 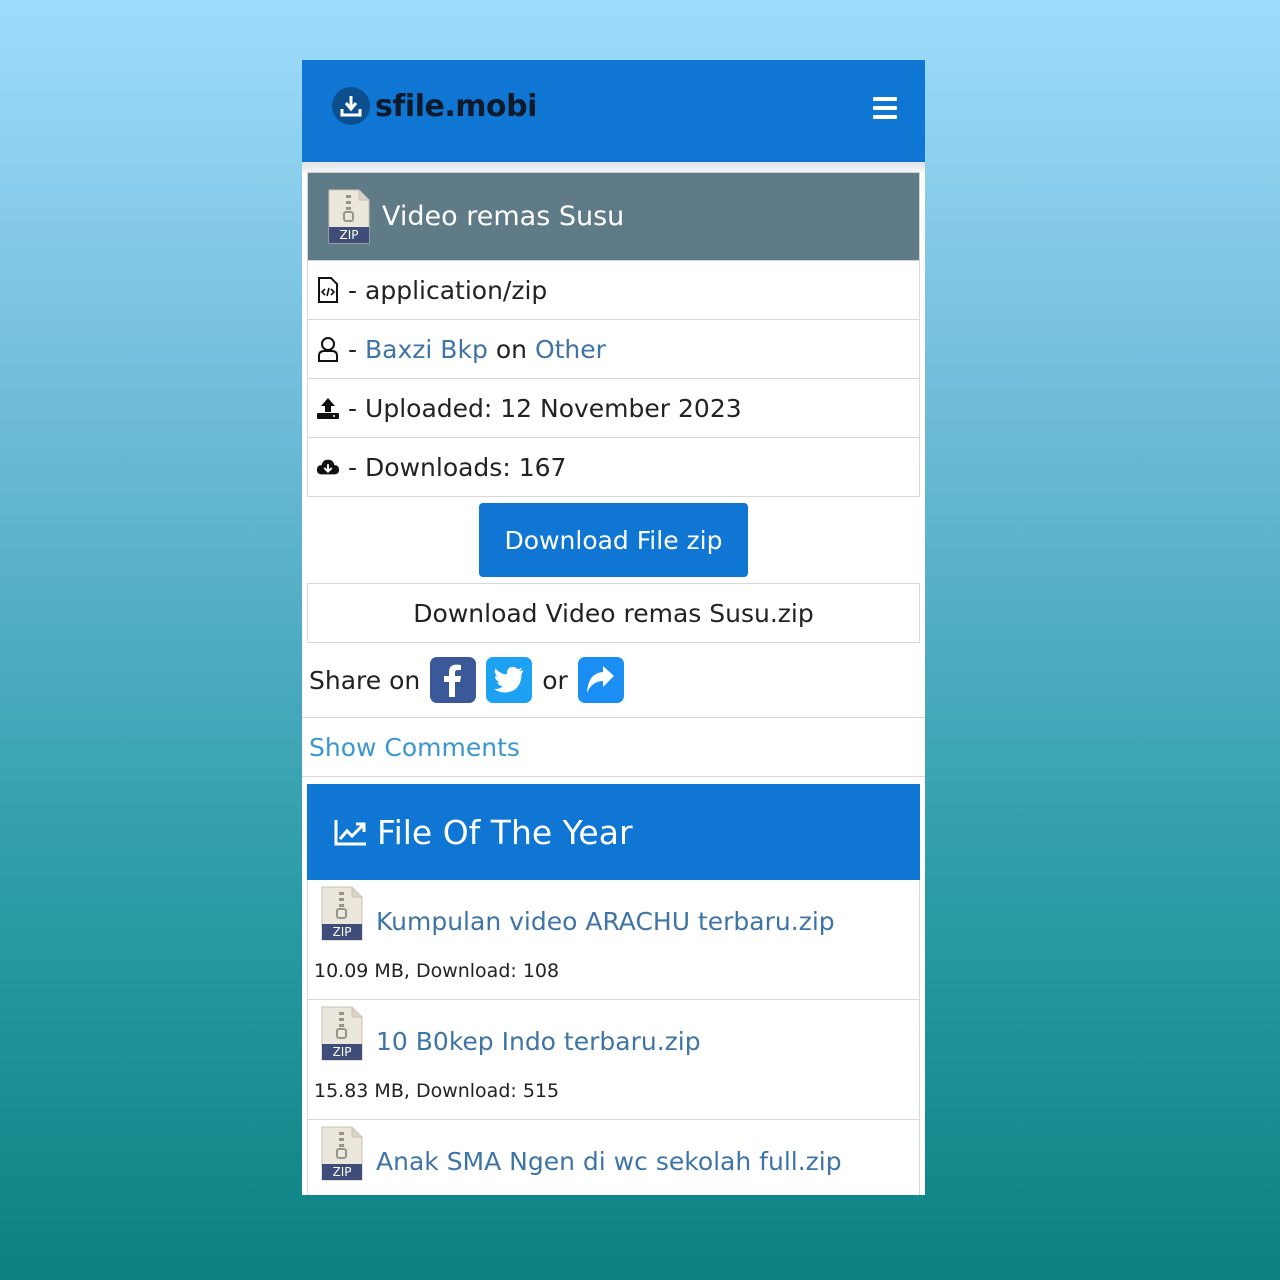 What do you see at coordinates (613, 349) in the screenshot?
I see `uploader-row: - Baxzi Bkp on Other` at bounding box center [613, 349].